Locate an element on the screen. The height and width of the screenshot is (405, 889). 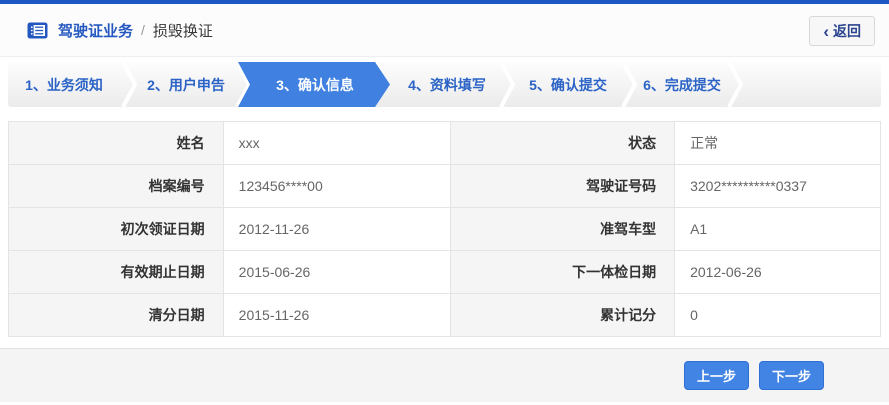
step-5-confirm-submit: 5、确认提交 is located at coordinates (568, 84).